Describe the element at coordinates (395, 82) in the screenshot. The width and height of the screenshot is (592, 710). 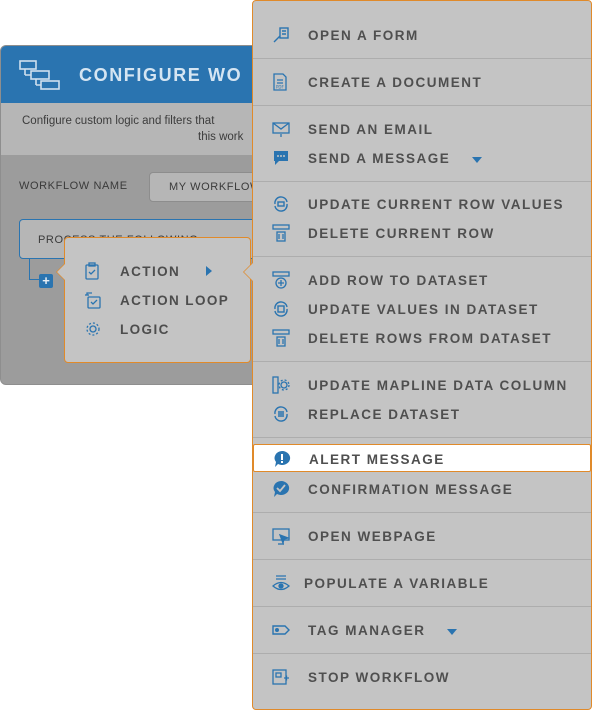
I see `menu-item-label: CREATE A DOCUMENT` at that location.